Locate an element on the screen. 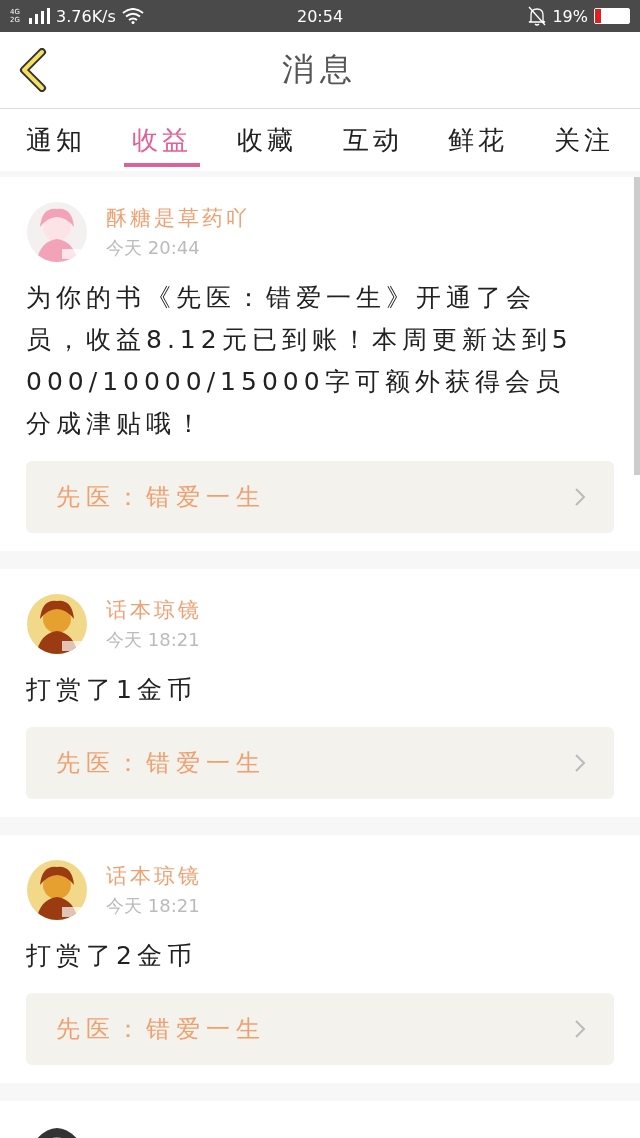 Image resolution: width=640 pixels, height=1138 pixels. message-time: 今天 20:44 is located at coordinates (153, 248).